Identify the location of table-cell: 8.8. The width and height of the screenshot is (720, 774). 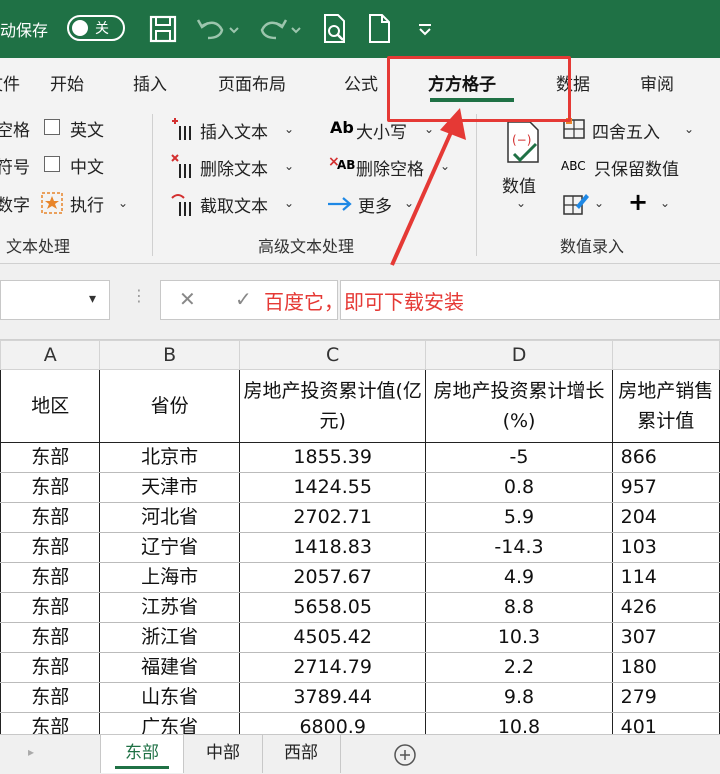
(519, 607).